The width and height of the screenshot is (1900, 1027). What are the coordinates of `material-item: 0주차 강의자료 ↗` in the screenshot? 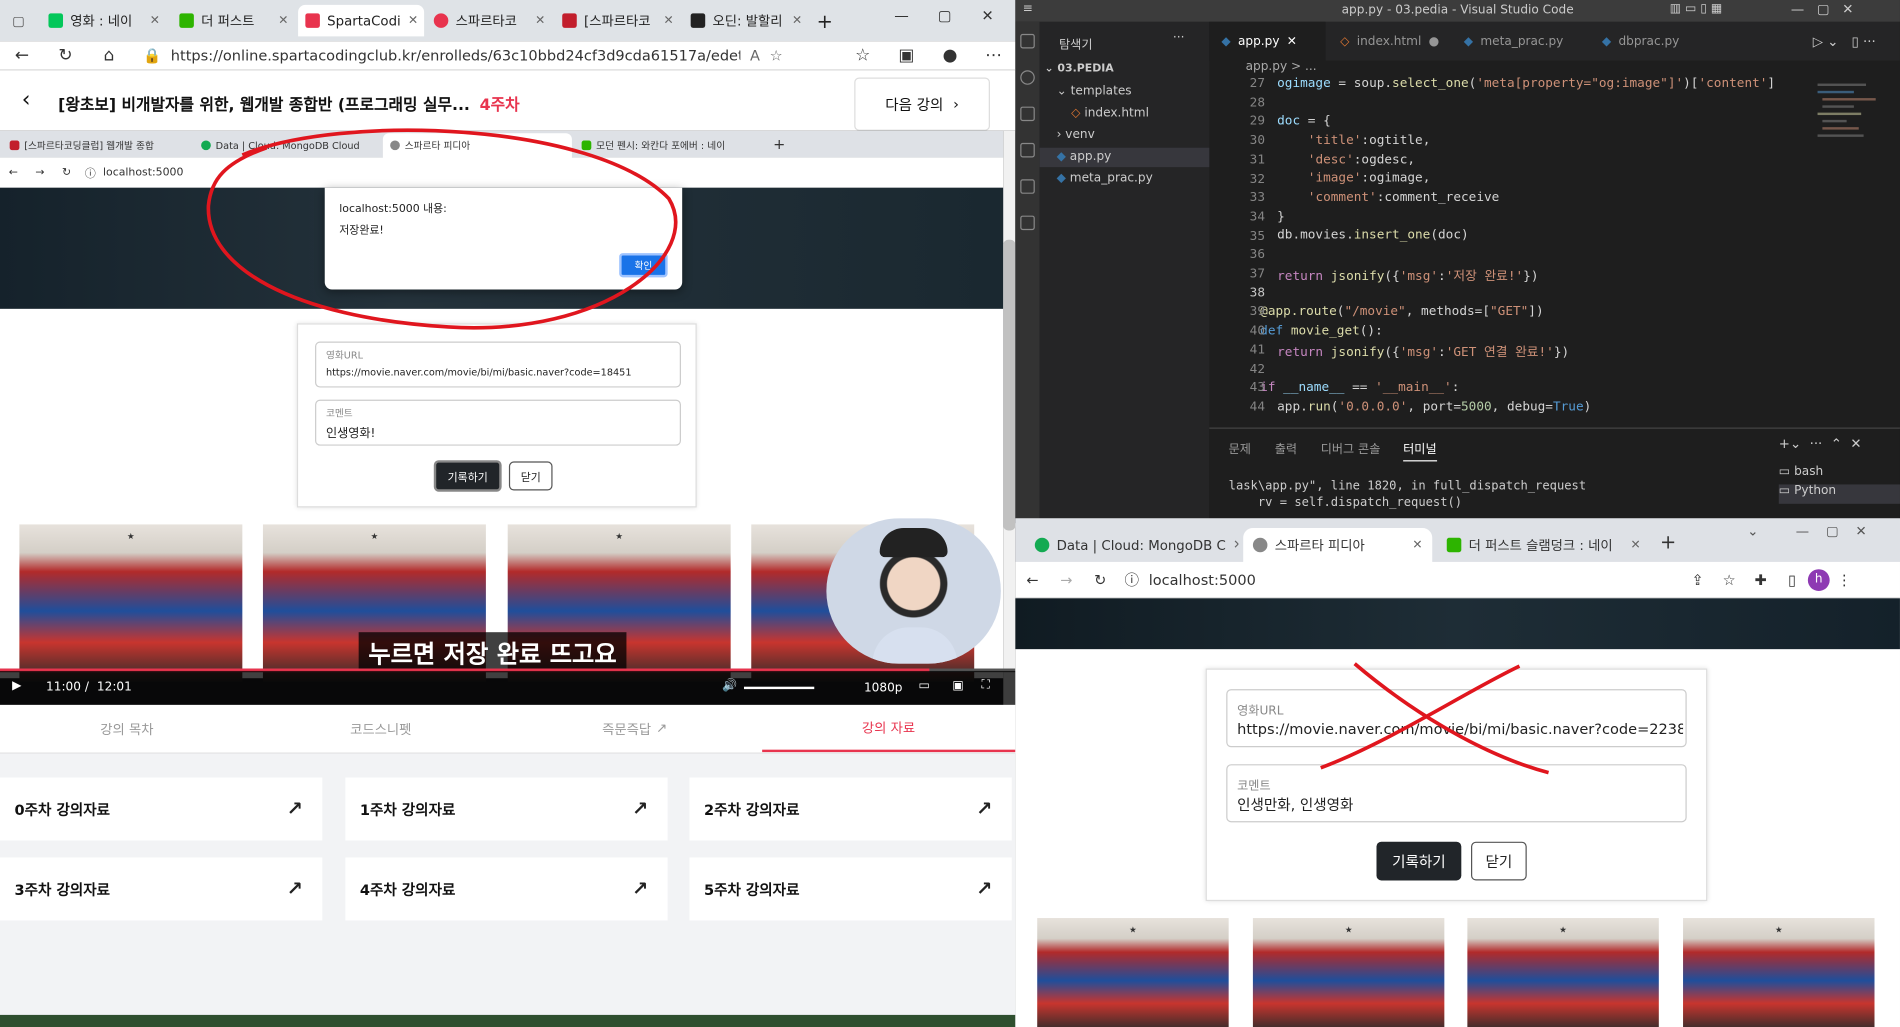 It's located at (161, 809).